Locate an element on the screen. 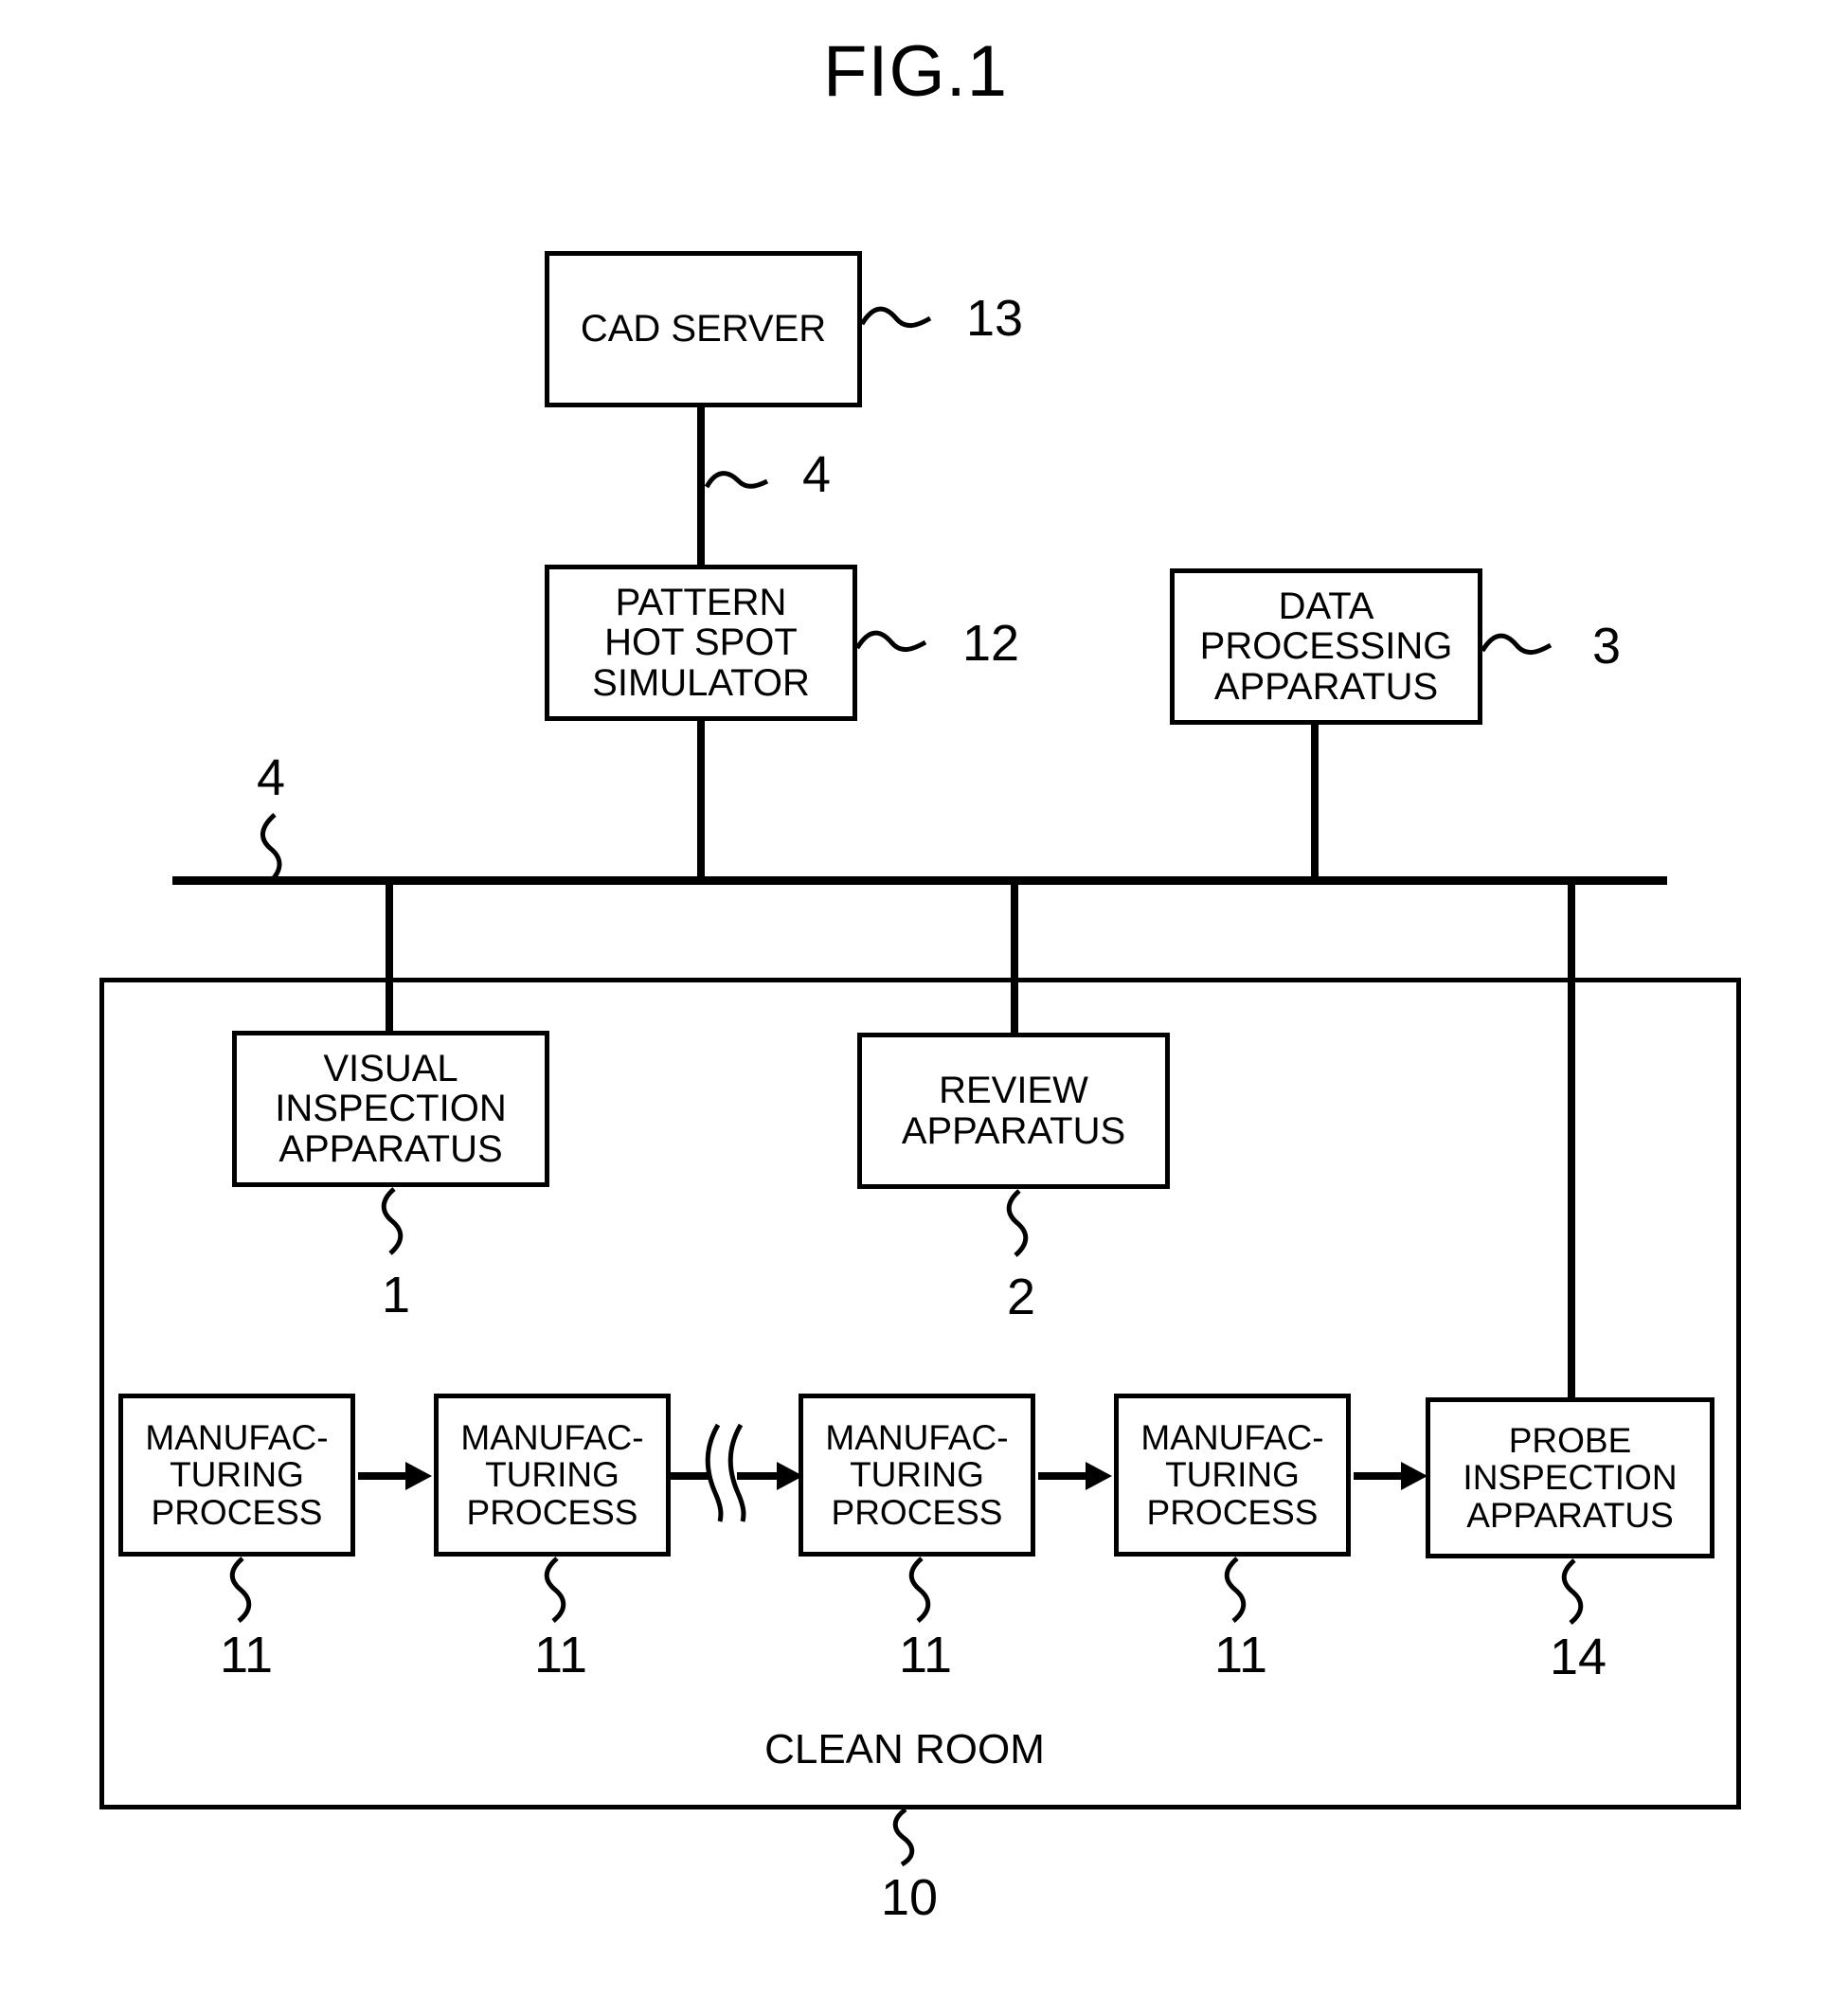  leader-squiggle-clean-room is located at coordinates (909, 1837).